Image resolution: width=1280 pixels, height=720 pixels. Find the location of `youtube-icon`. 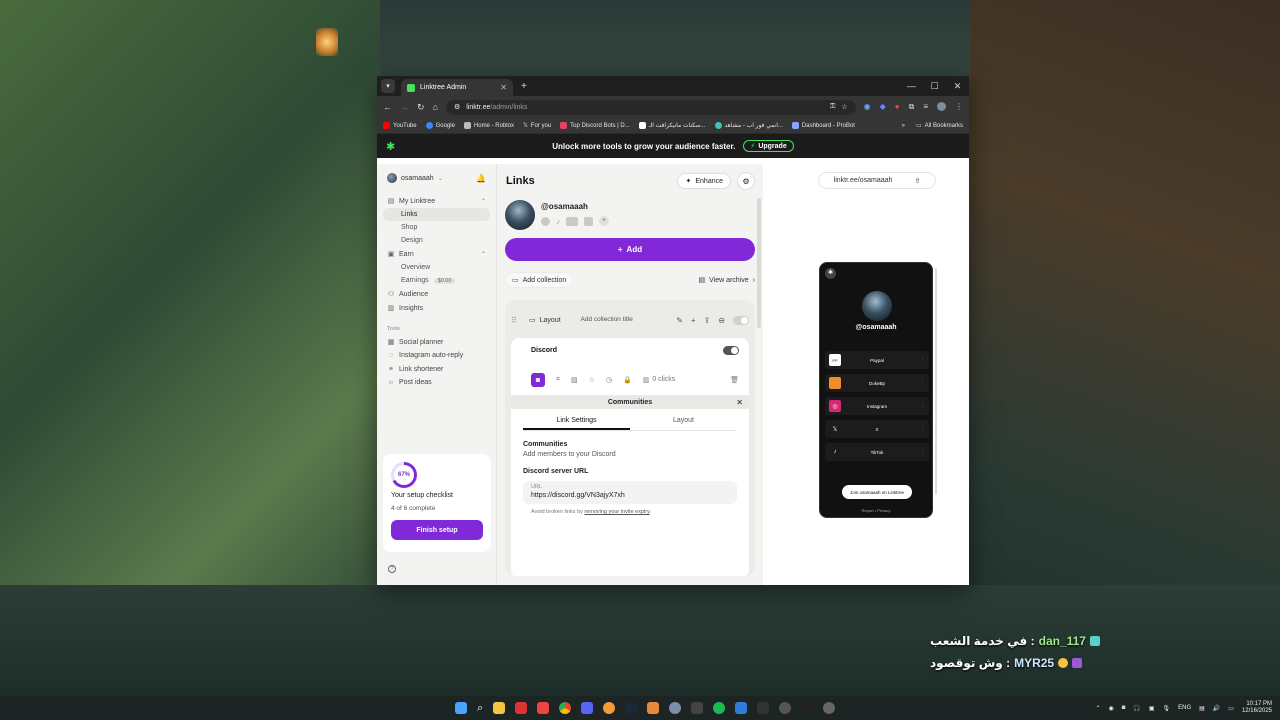

youtube-icon is located at coordinates (572, 221).